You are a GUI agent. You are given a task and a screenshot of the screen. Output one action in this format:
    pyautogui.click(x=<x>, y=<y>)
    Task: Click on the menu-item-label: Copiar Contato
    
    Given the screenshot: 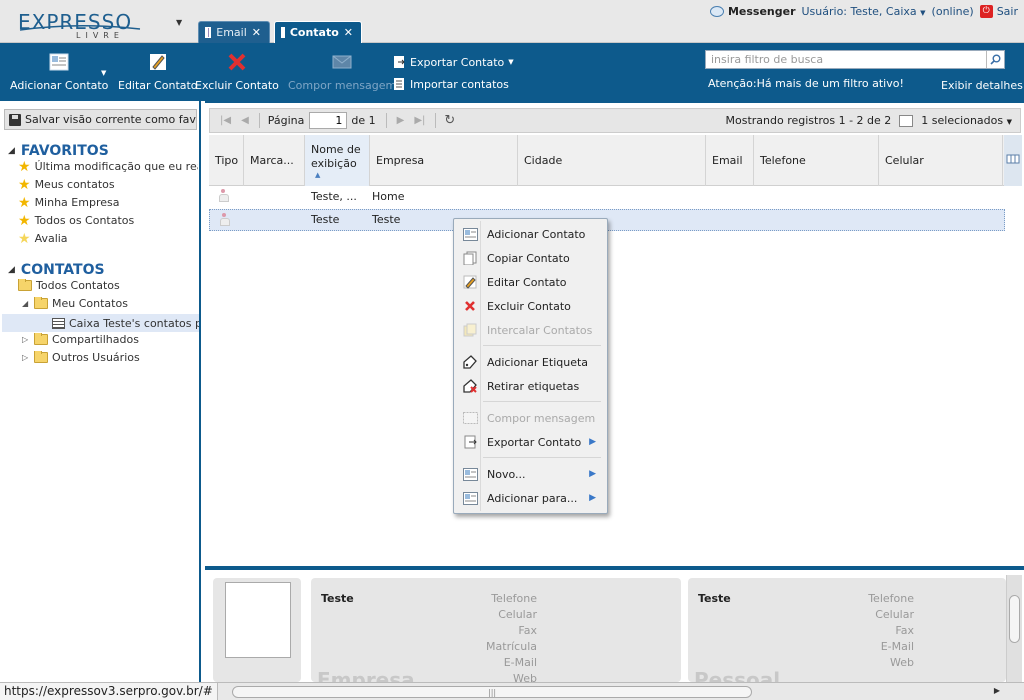 What is the action you would take?
    pyautogui.click(x=528, y=258)
    